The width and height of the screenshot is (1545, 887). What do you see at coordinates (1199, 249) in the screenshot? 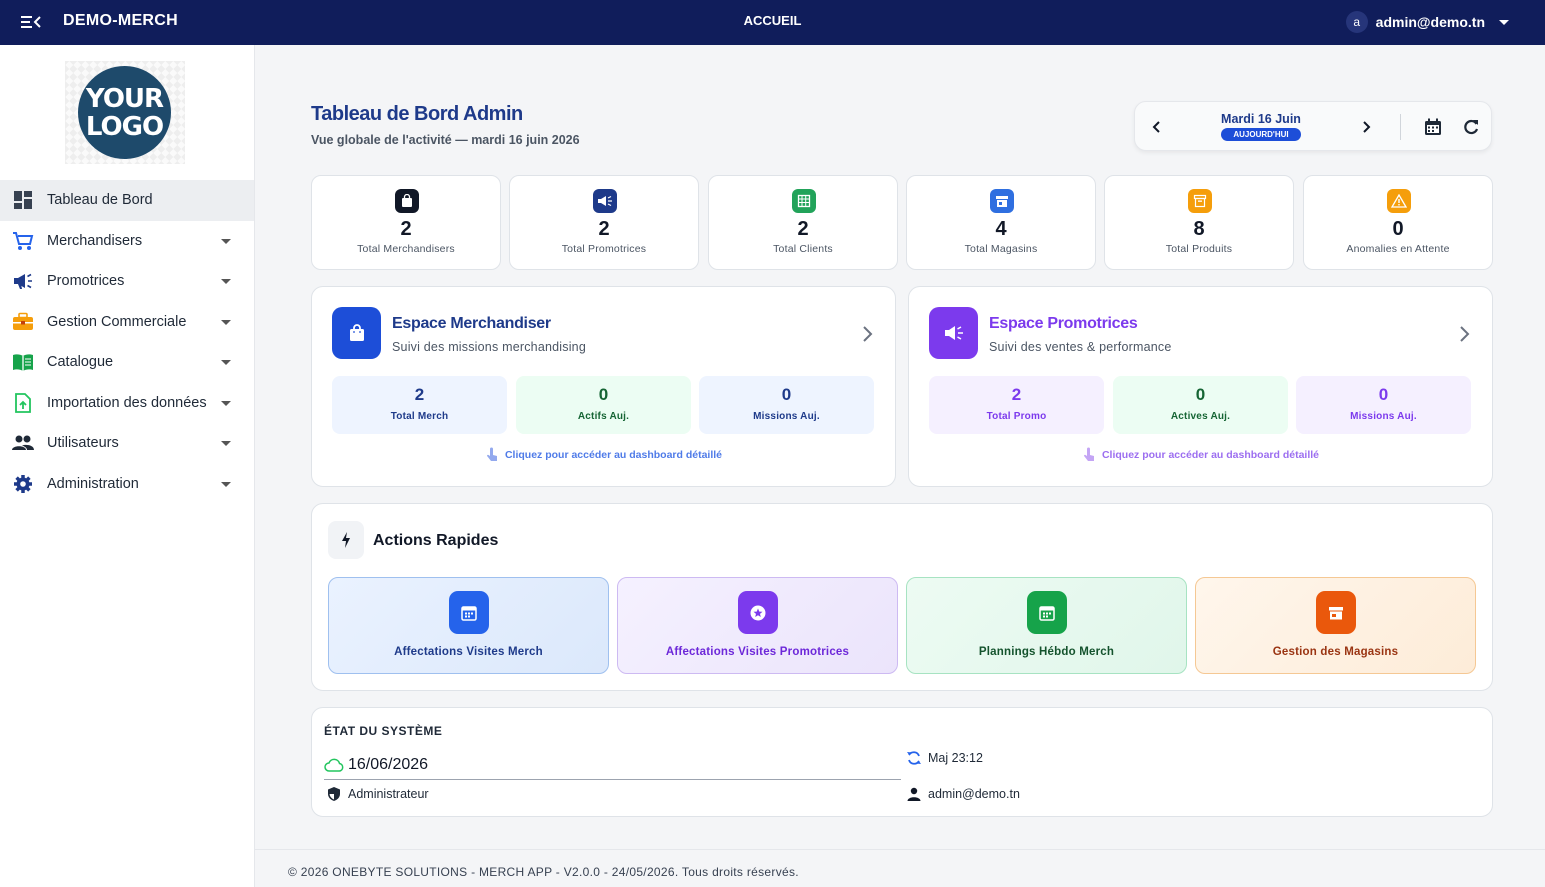
I see `stat-label: Total Produits` at bounding box center [1199, 249].